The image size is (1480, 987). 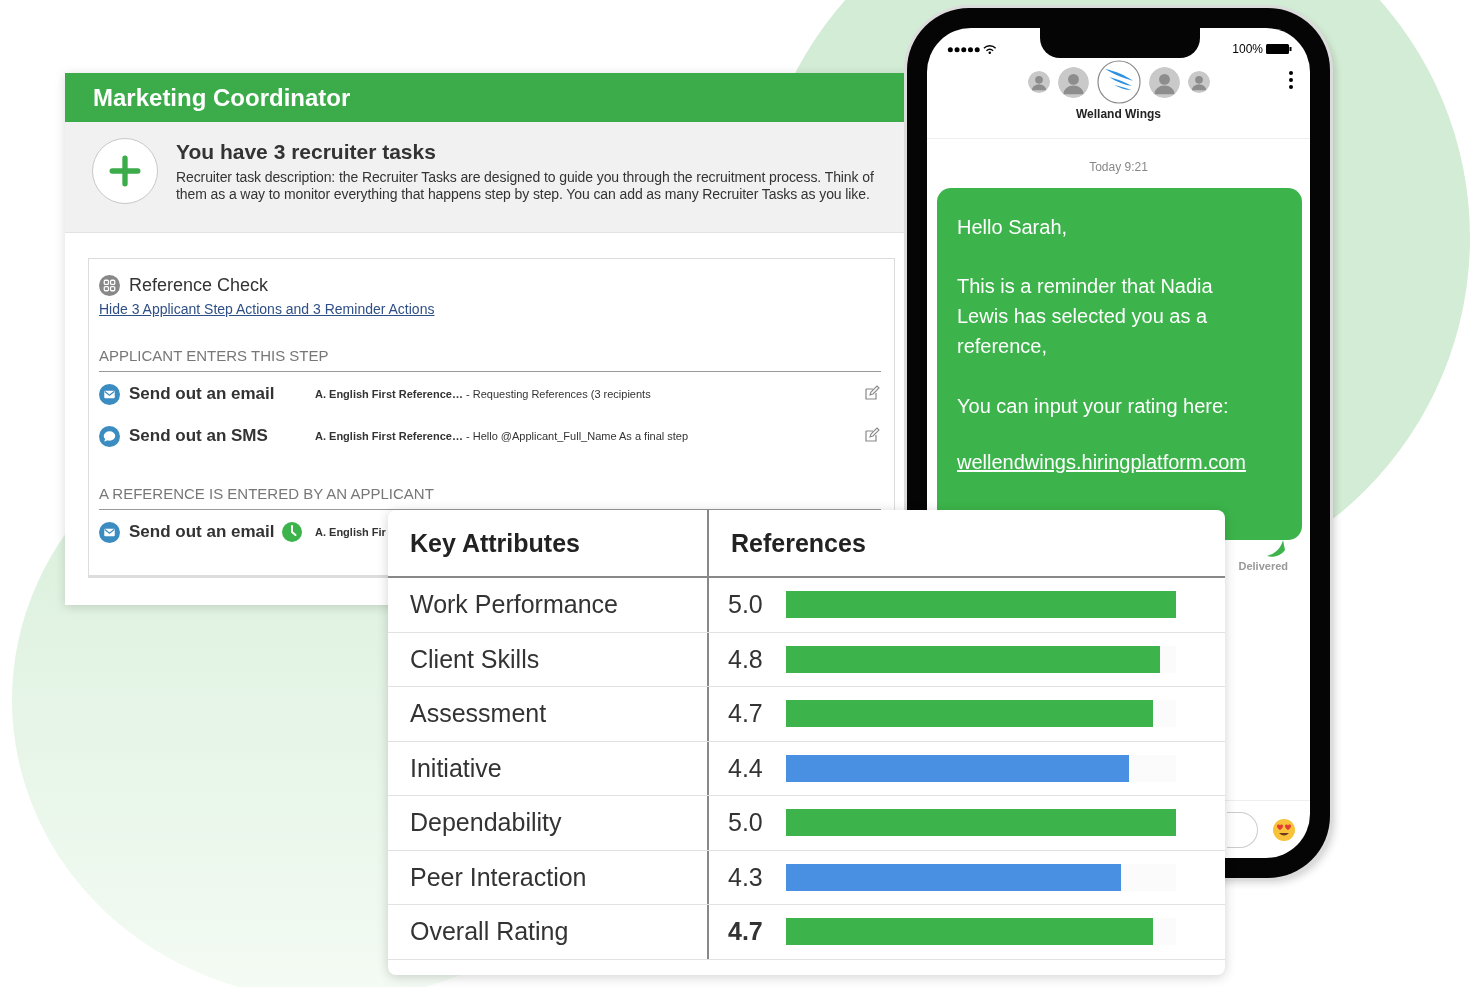 I want to click on summary-heading: You have 3 recruiter tasks, so click(x=306, y=152).